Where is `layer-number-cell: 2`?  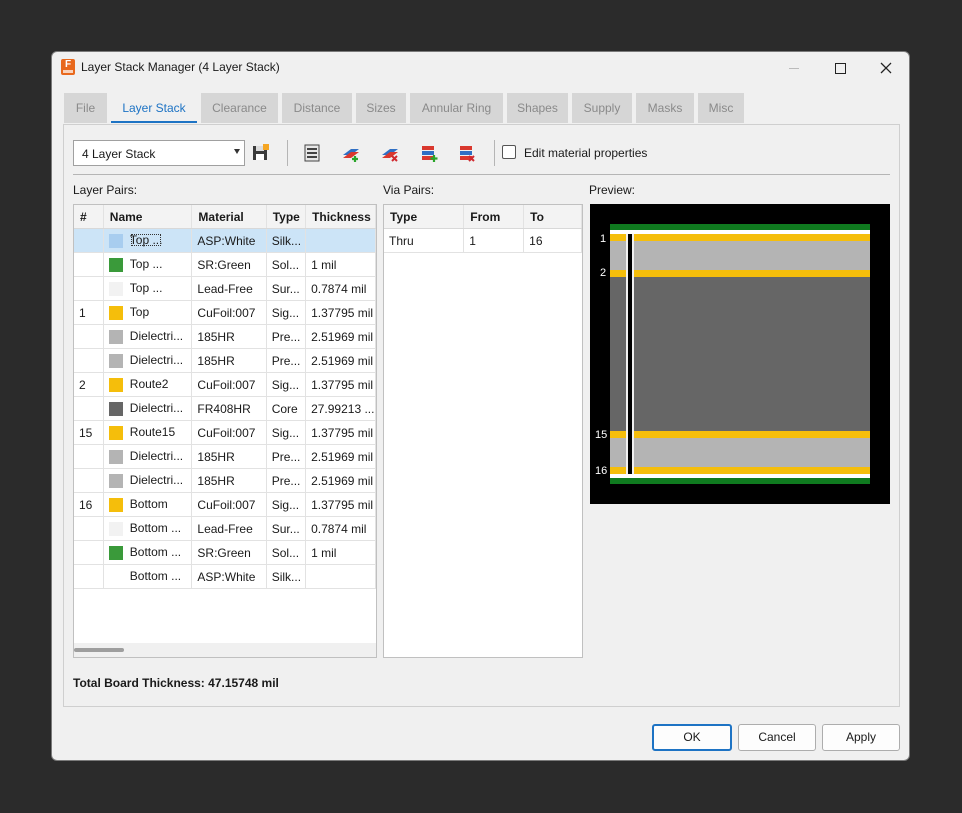 layer-number-cell: 2 is located at coordinates (89, 384).